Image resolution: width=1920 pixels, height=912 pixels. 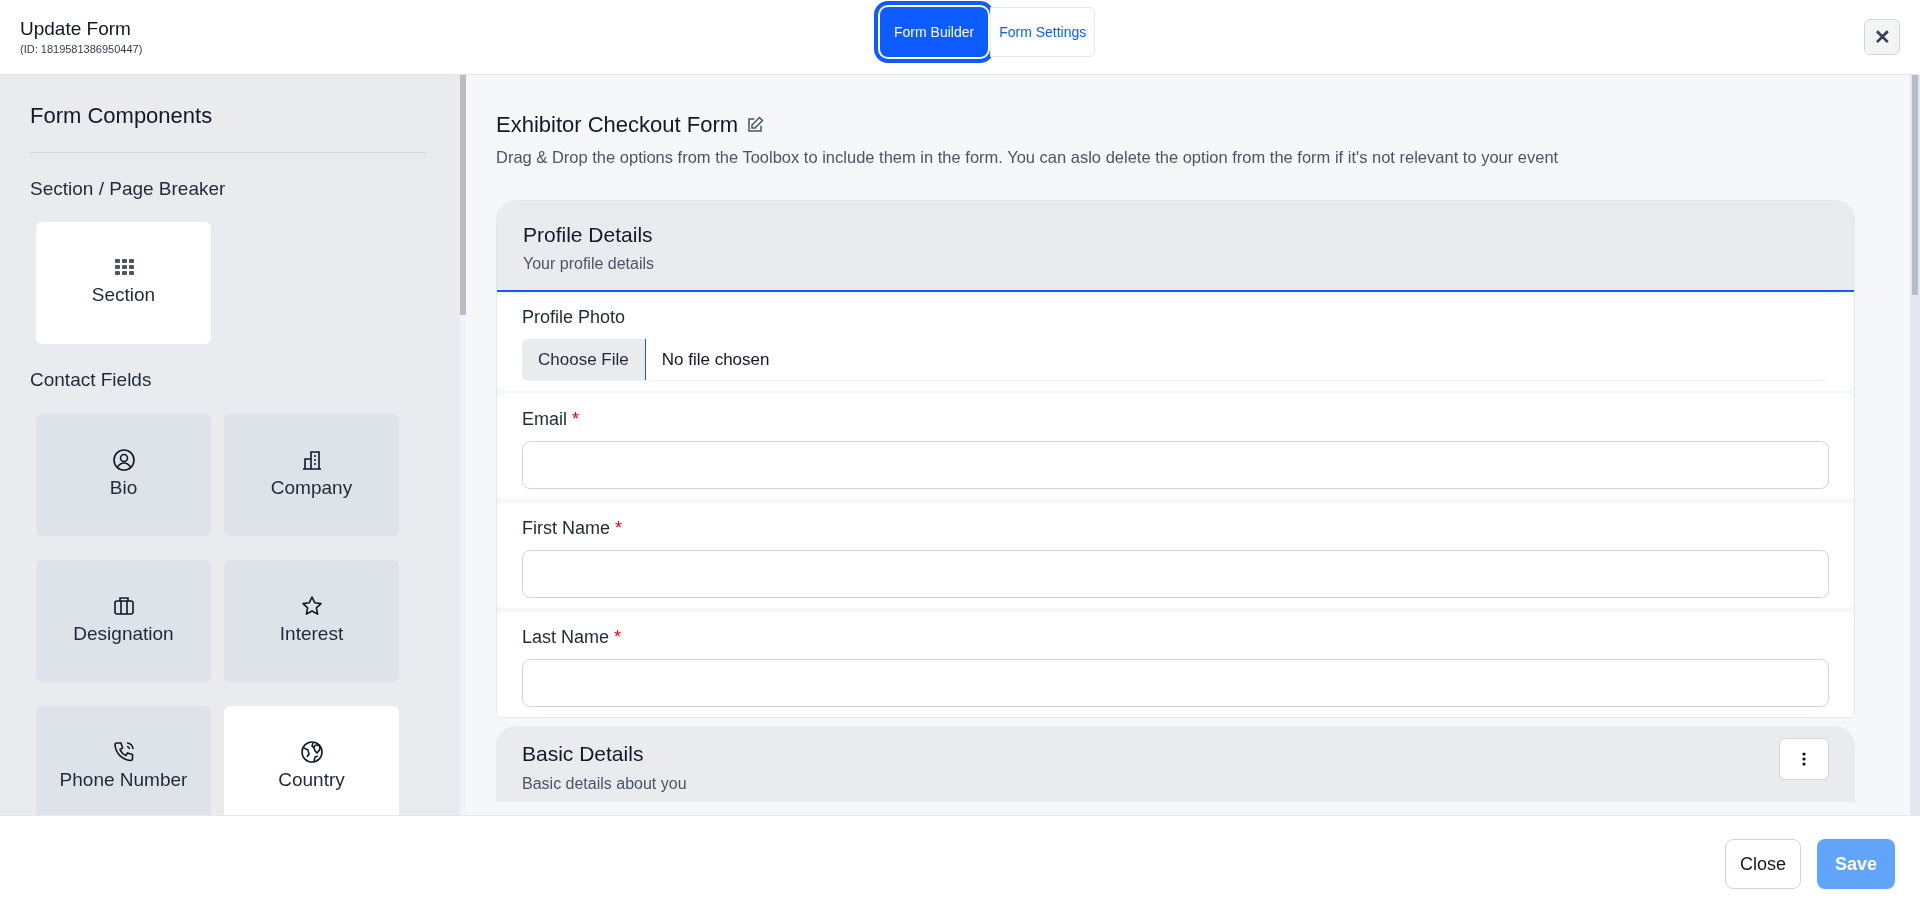 I want to click on section-title: Basic Details, so click(x=583, y=754).